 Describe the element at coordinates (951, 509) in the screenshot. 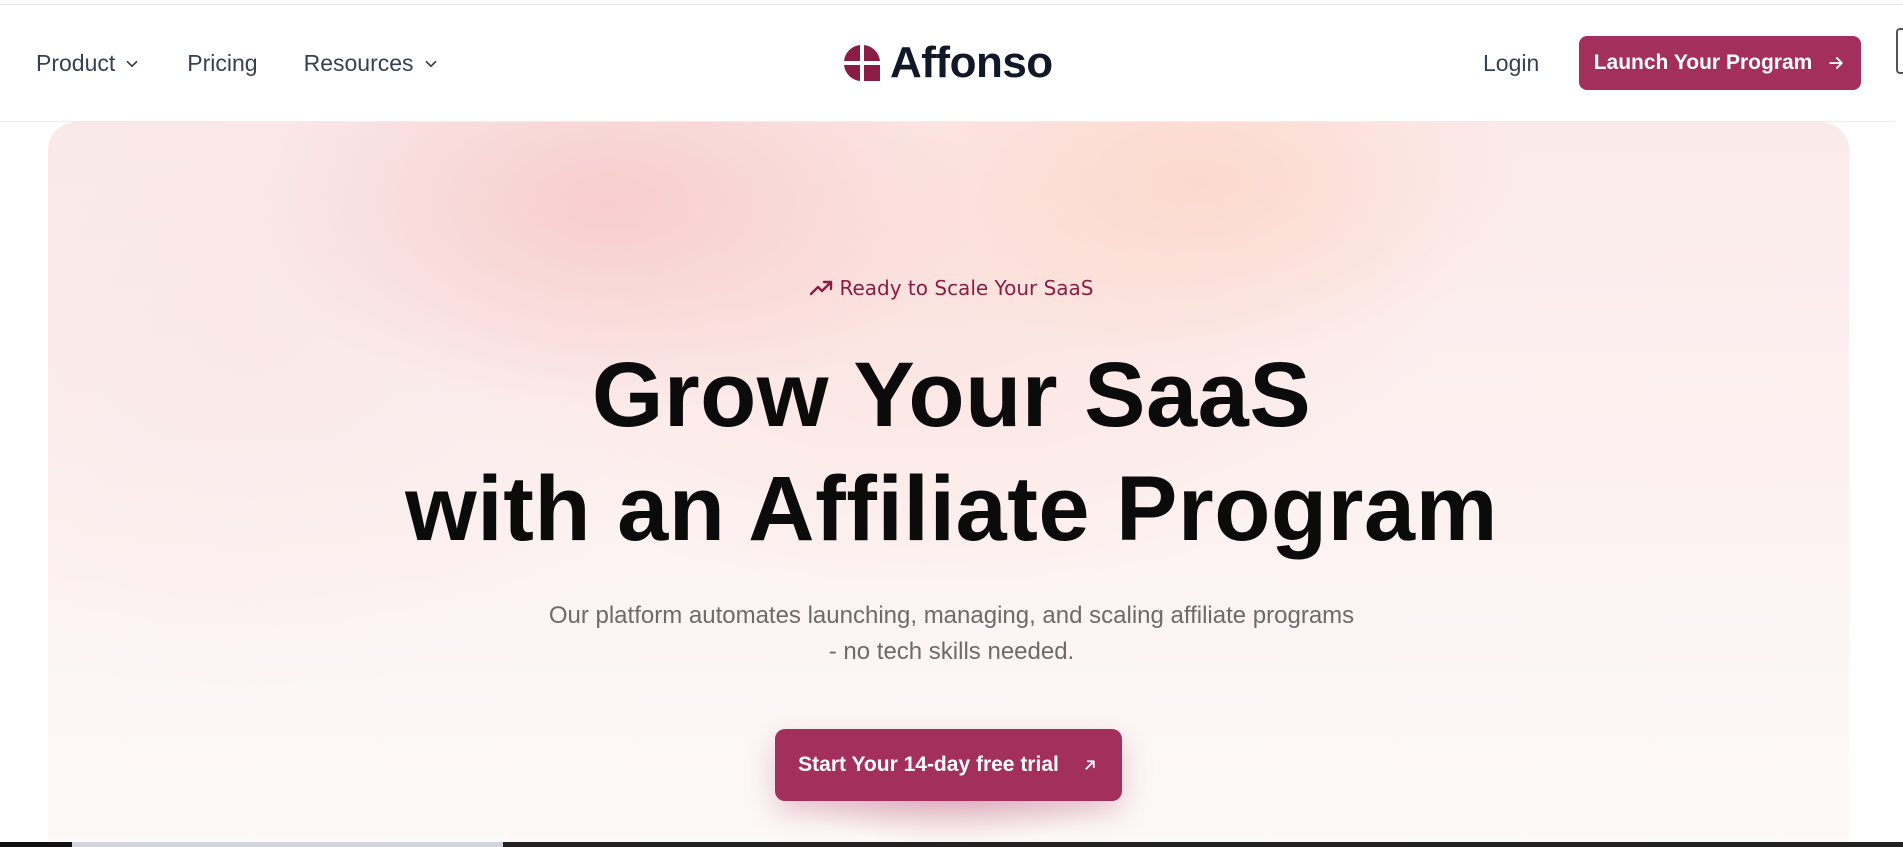

I see `hero-headline-line2: with an Affiliate Program` at that location.